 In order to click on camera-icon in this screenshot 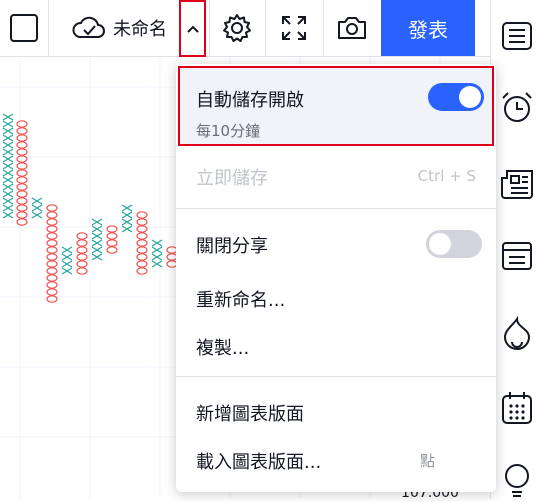, I will do `click(352, 28)`.